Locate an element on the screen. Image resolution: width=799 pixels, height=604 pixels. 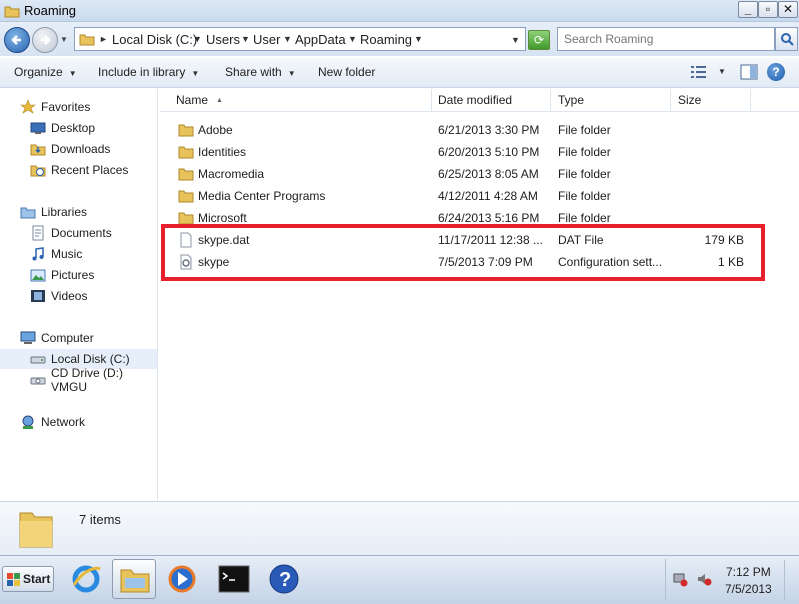
file-row: Macromedia 6/25/2013 8:05 AM File folder is located at coordinates (460, 174).